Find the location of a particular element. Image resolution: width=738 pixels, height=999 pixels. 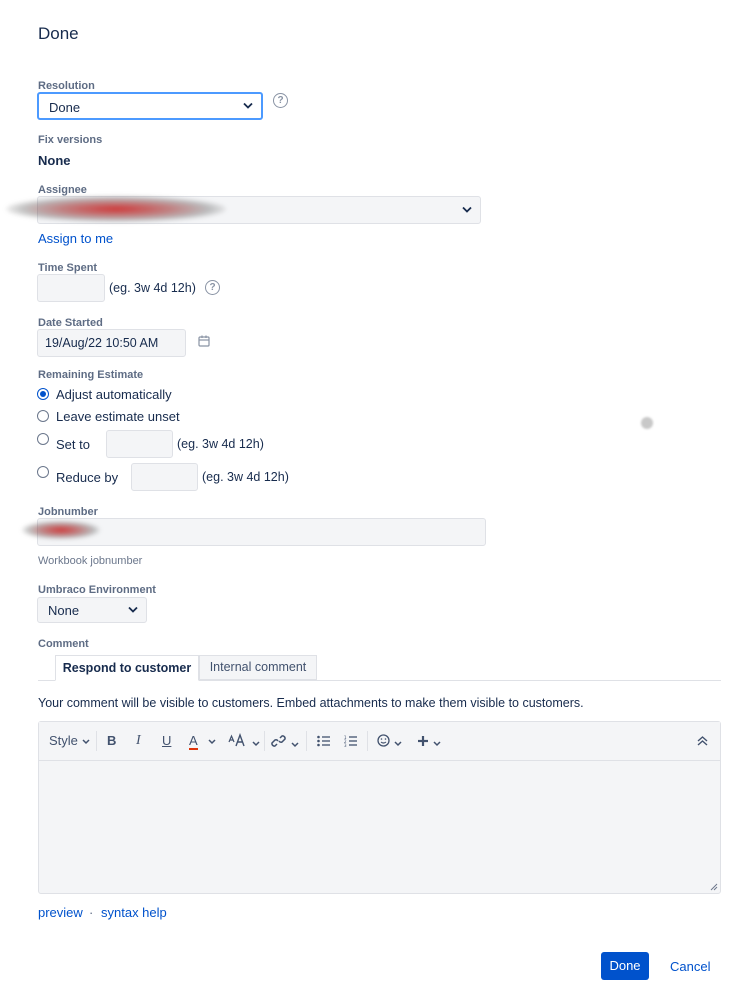

resolution-value: Done is located at coordinates (65, 107).